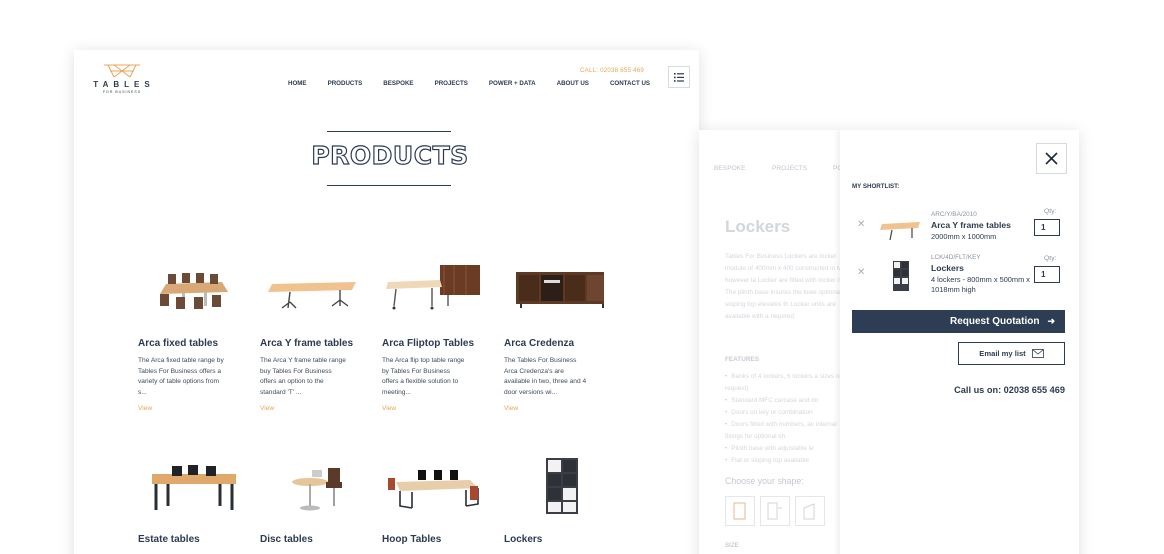 This screenshot has height=554, width=1164. I want to click on item-dimensions: 4 lockers - 800mm x 500mm x 1018mm high, so click(980, 284).